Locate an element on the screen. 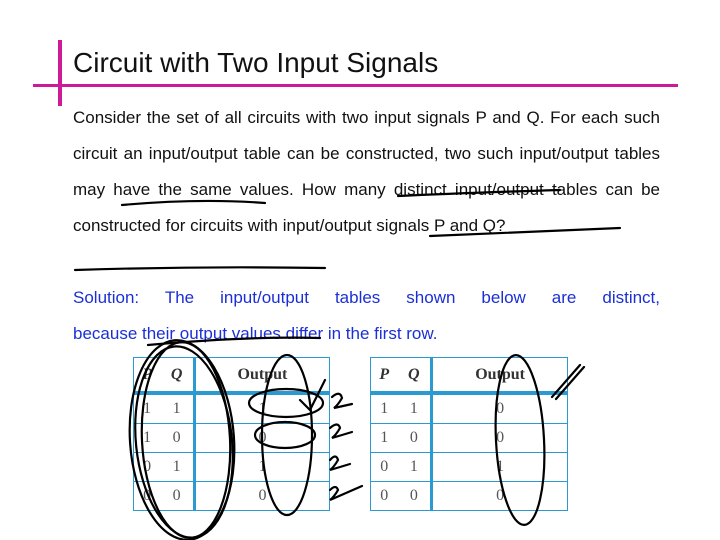  output-column-oval is located at coordinates (287, 435).